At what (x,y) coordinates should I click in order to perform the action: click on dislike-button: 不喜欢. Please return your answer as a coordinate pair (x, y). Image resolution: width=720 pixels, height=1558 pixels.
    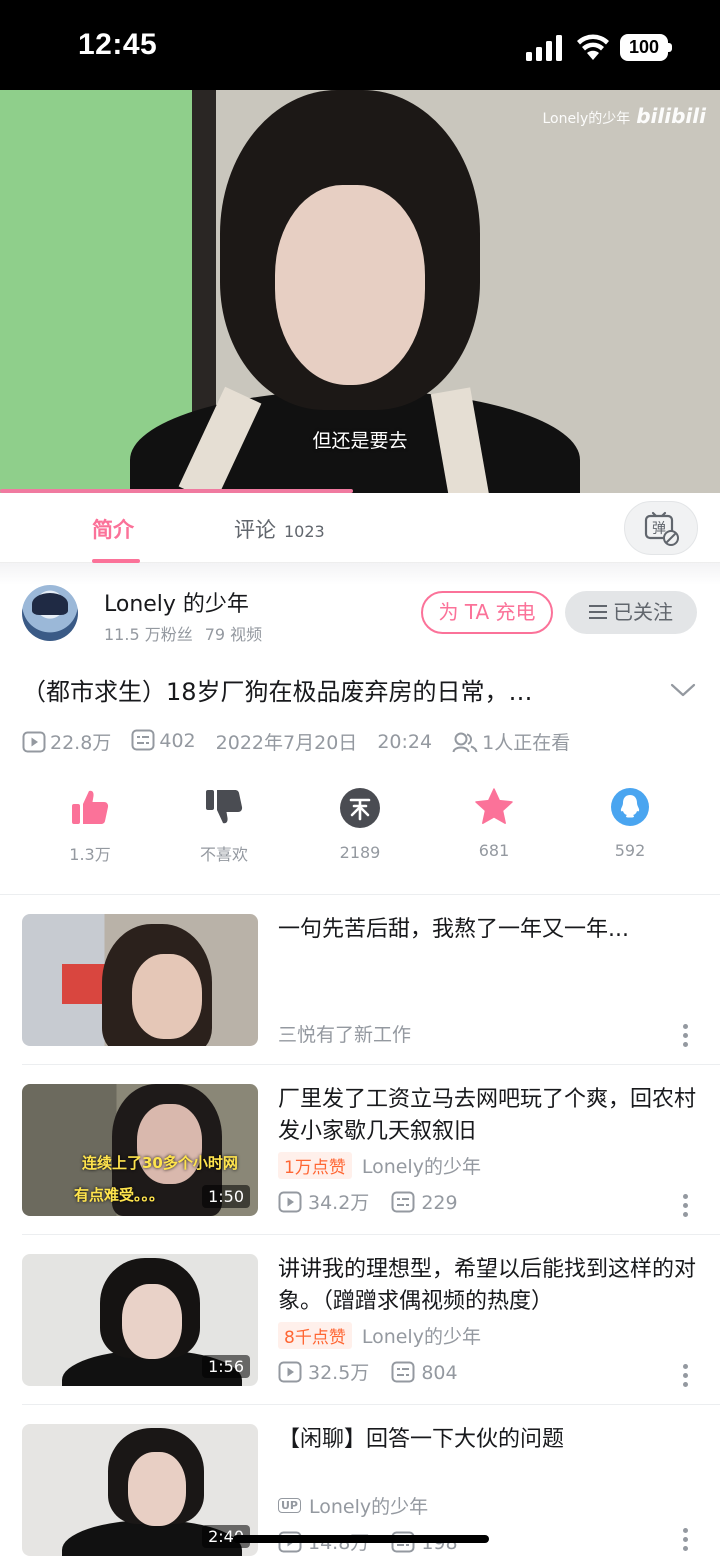
    Looking at the image, I should click on (224, 826).